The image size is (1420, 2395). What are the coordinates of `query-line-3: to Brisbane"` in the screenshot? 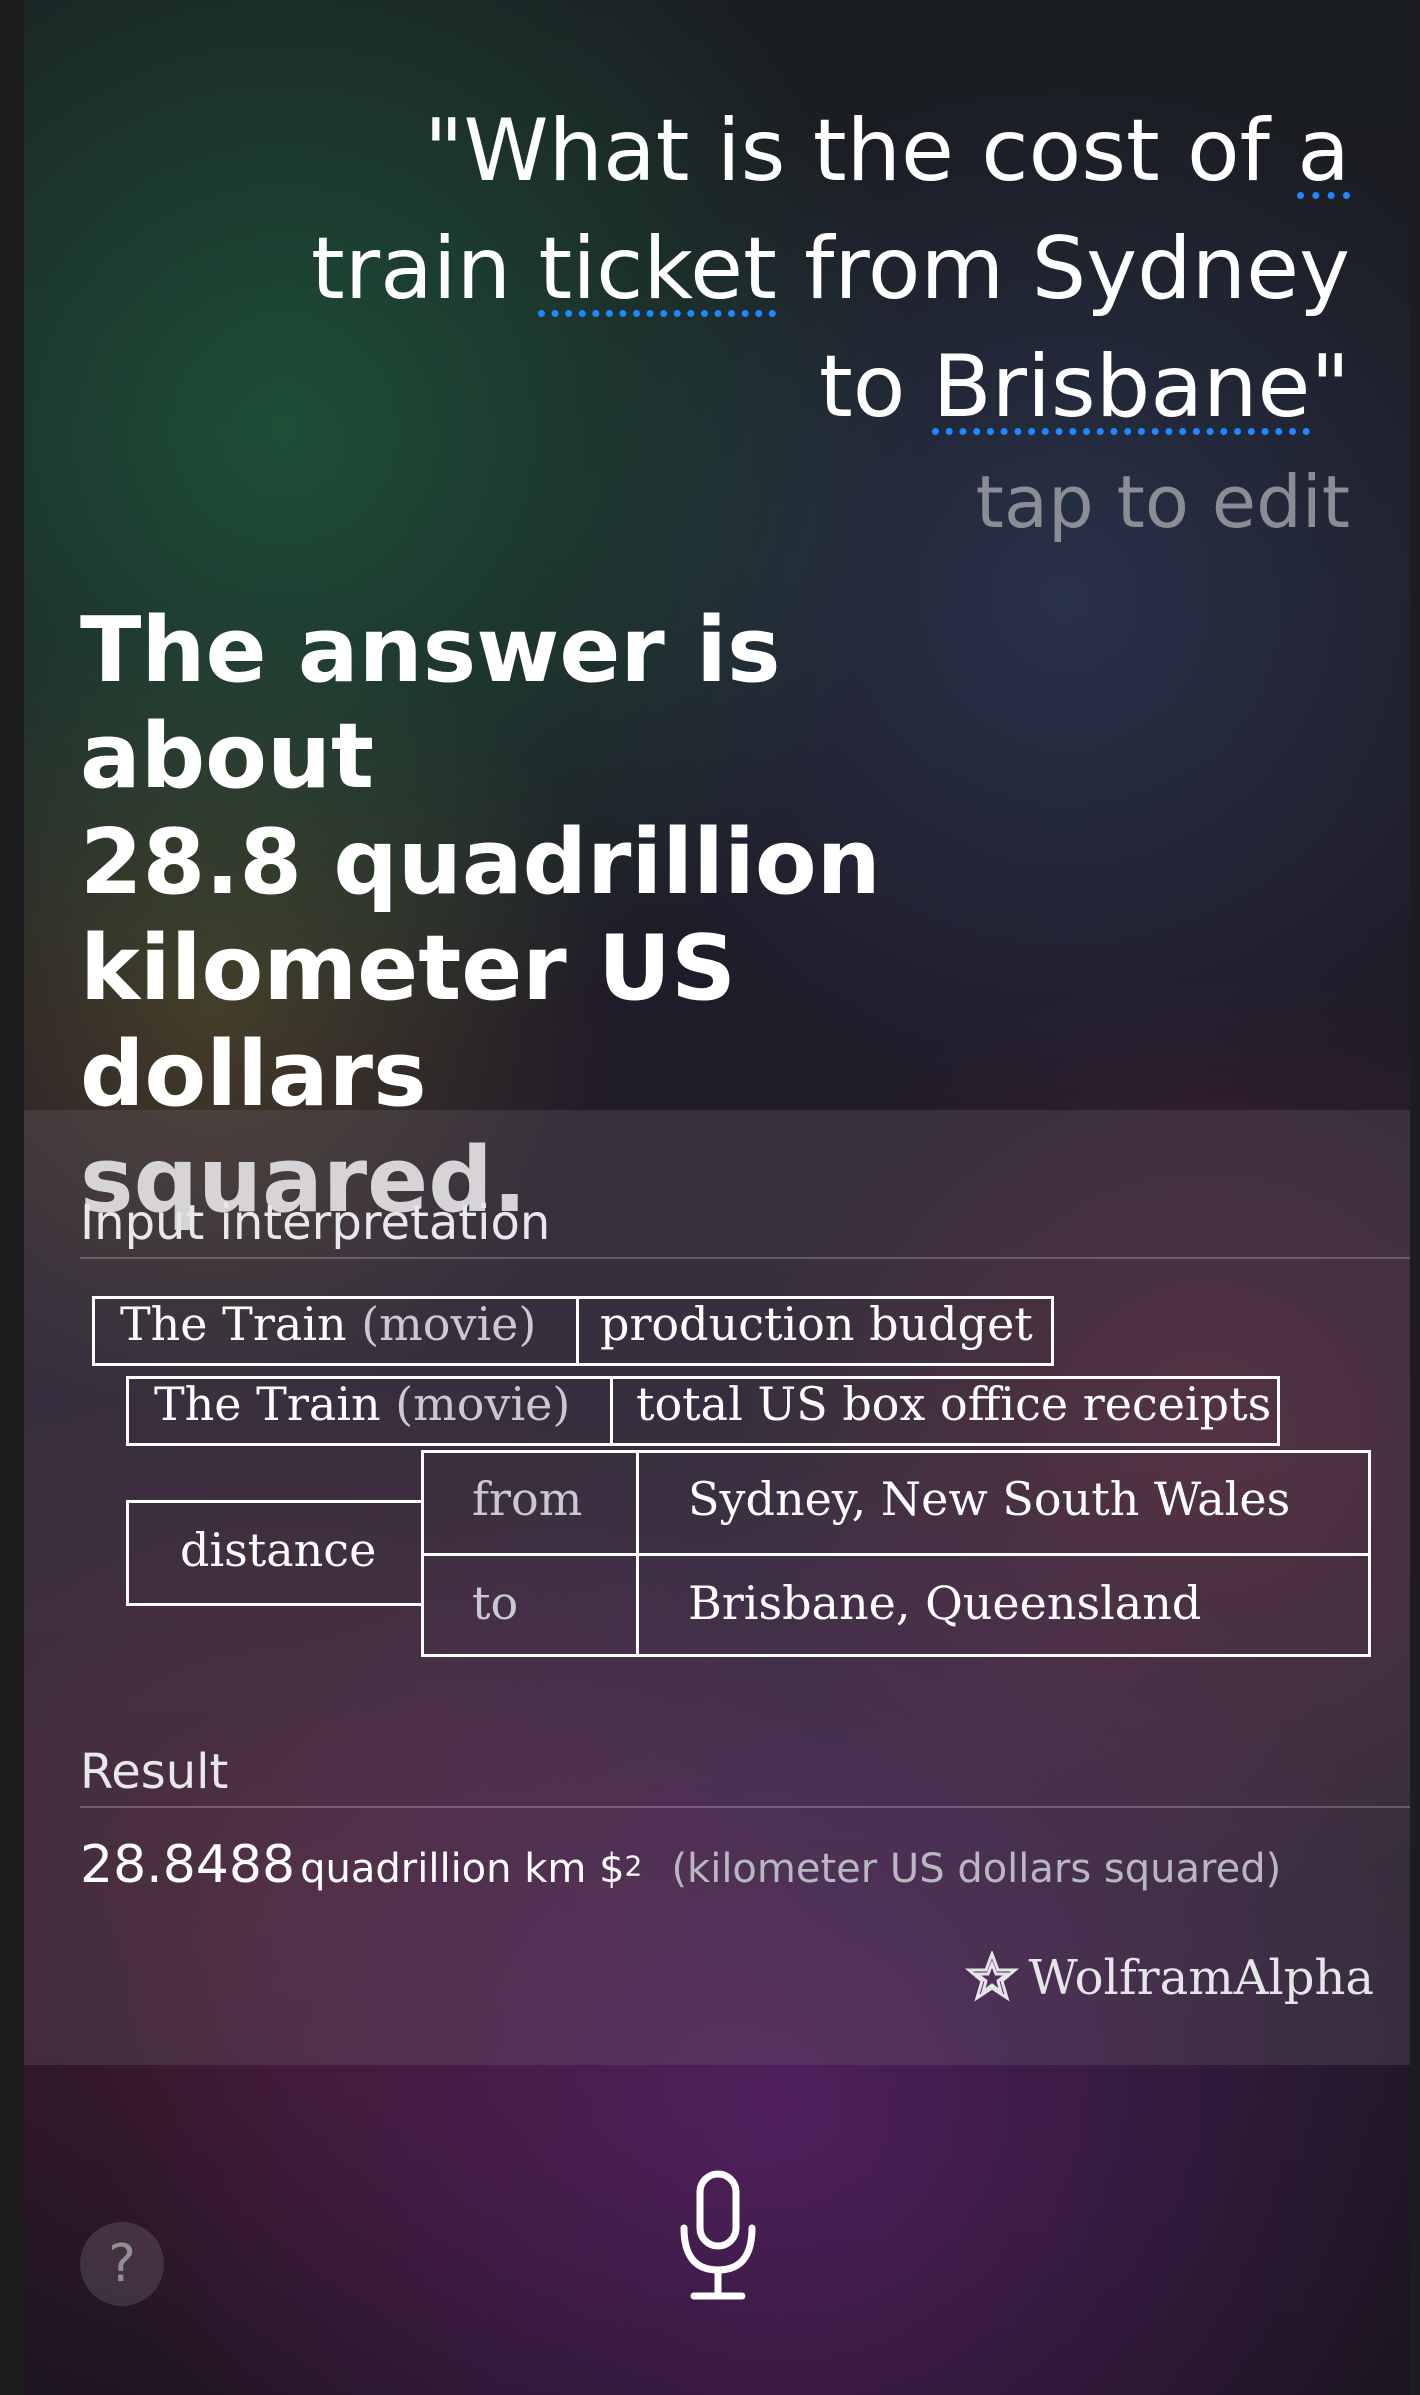 It's located at (1084, 387).